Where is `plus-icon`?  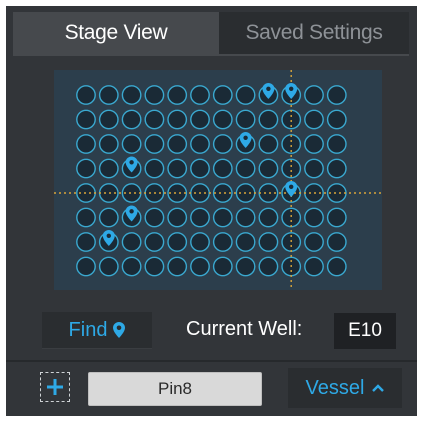
plus-icon is located at coordinates (55, 387).